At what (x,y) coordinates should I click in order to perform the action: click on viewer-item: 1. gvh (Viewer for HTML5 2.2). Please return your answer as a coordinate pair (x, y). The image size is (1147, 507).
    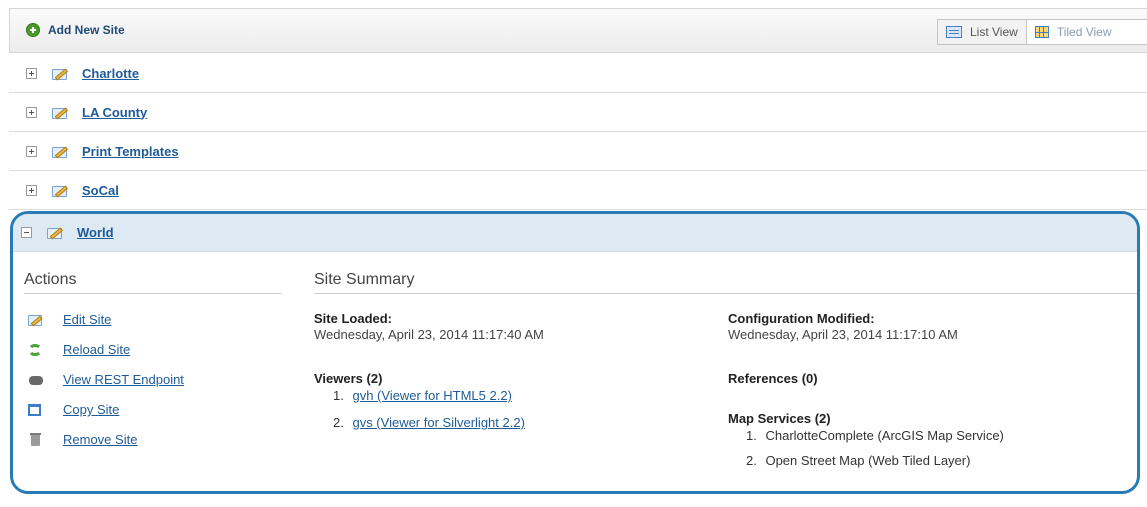
    Looking at the image, I should click on (422, 395).